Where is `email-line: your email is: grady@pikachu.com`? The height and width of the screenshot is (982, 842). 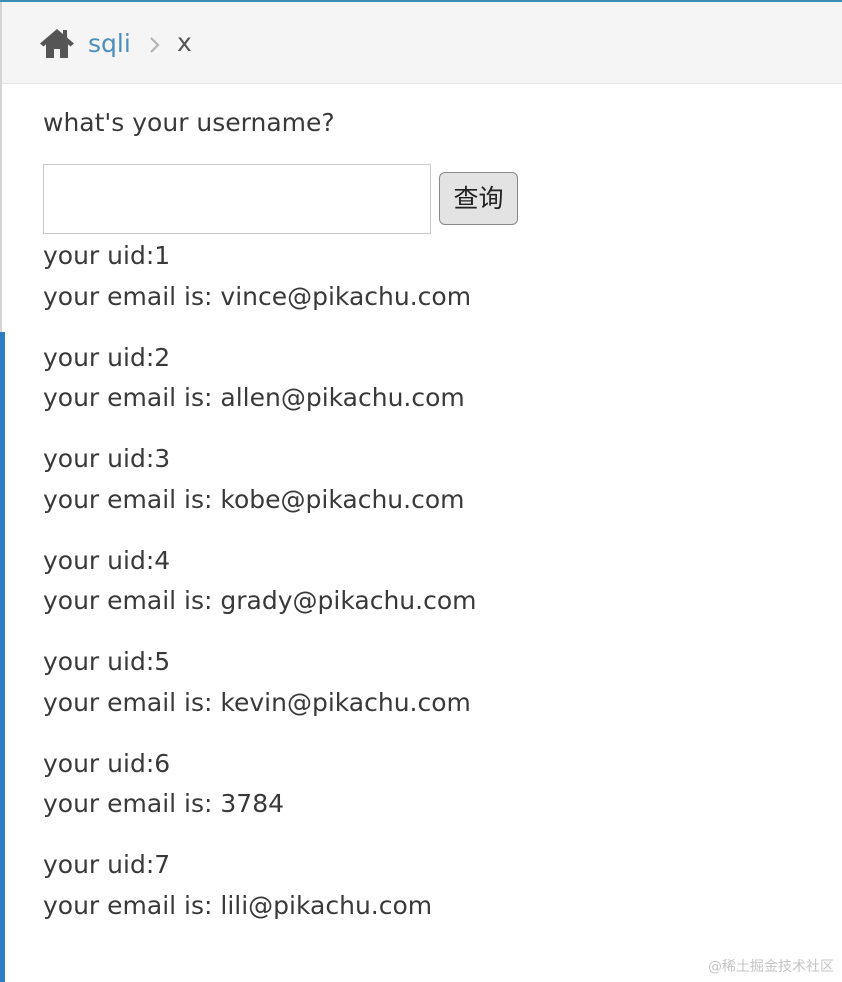 email-line: your email is: grady@pikachu.com is located at coordinates (260, 600).